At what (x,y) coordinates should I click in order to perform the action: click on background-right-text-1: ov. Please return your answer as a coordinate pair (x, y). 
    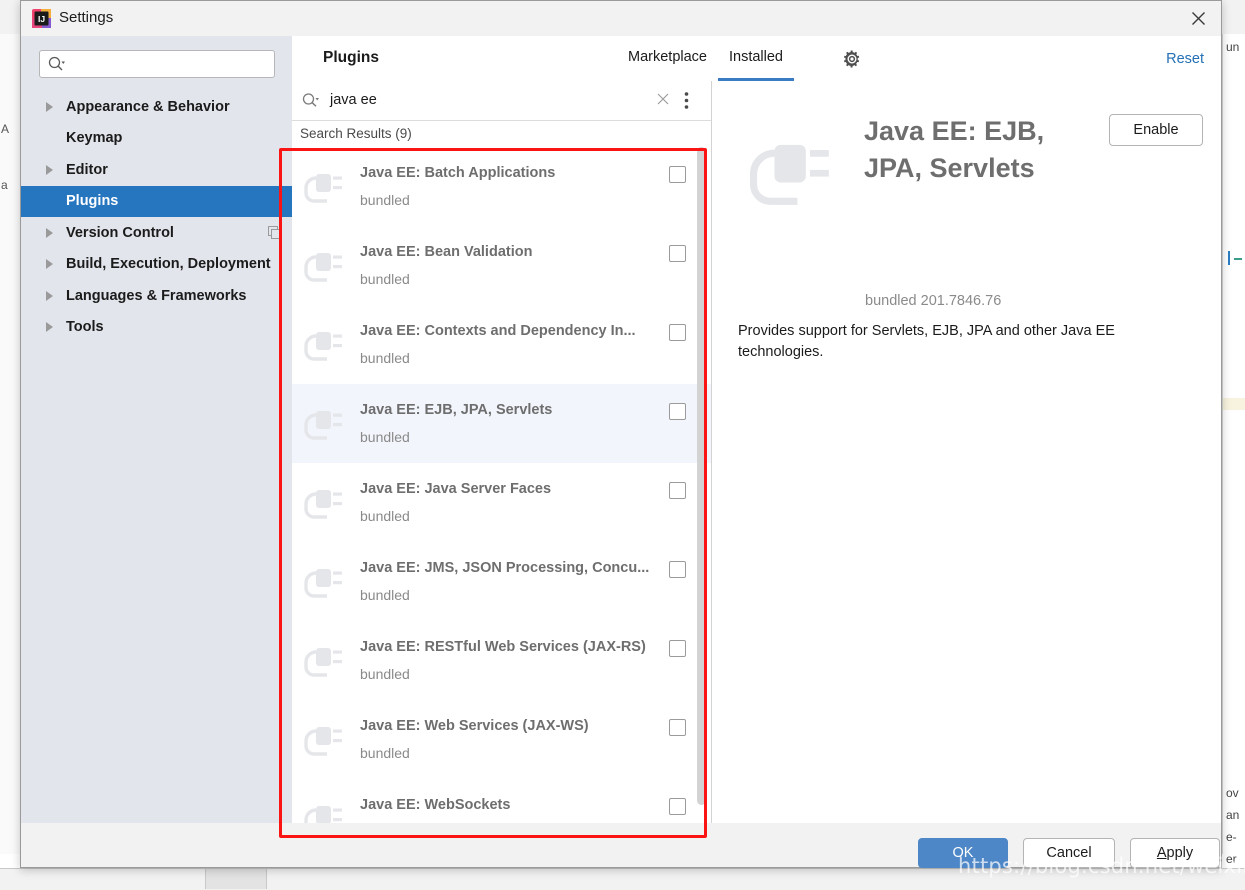
    Looking at the image, I should click on (1232, 793).